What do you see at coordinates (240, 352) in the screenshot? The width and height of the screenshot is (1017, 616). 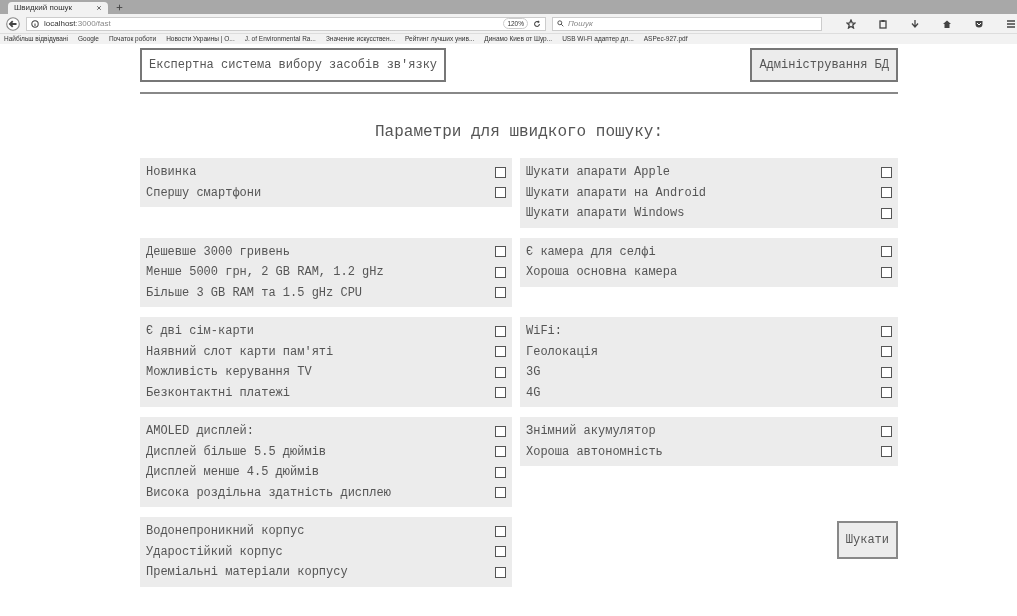 I see `option-label: Наявний слот карти пам'яті` at bounding box center [240, 352].